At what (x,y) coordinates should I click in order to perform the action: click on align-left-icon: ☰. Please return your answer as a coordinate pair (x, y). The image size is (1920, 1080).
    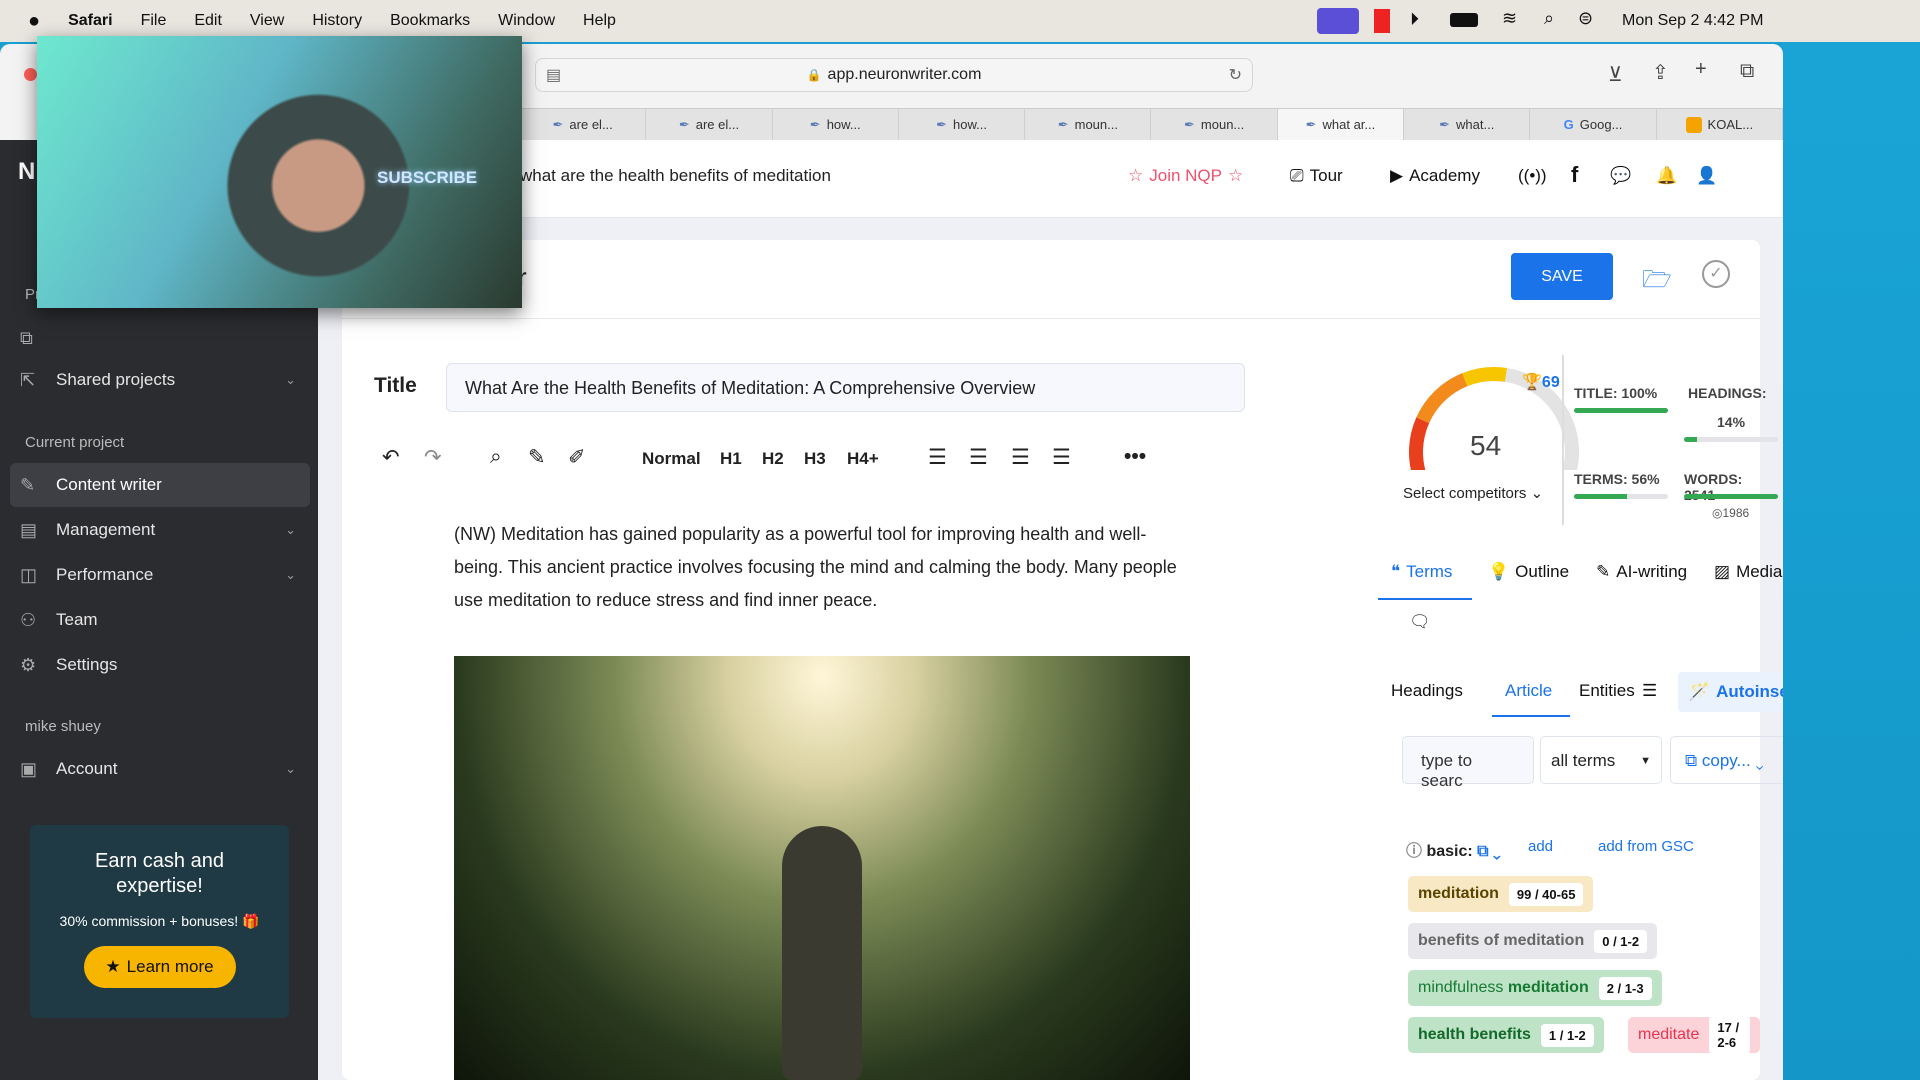
    Looking at the image, I should click on (937, 457).